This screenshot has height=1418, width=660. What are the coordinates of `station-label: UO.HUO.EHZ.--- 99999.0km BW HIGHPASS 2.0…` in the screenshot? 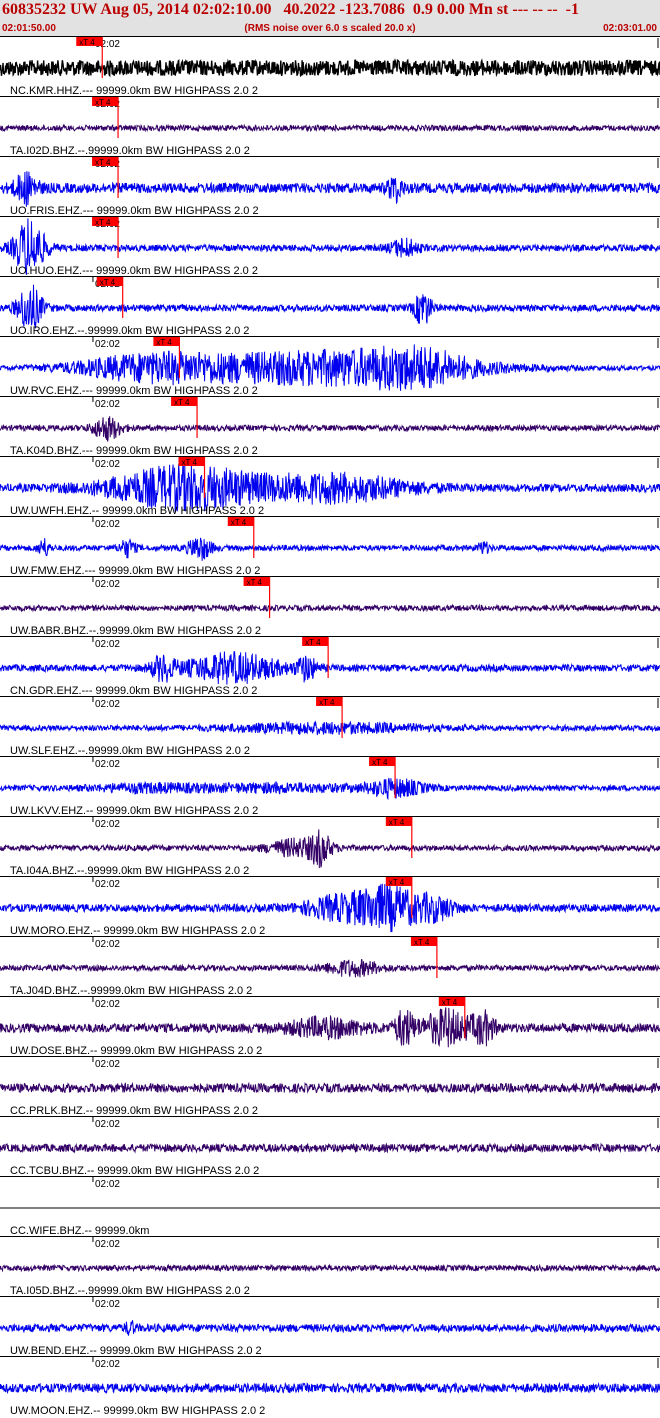 It's located at (134, 271).